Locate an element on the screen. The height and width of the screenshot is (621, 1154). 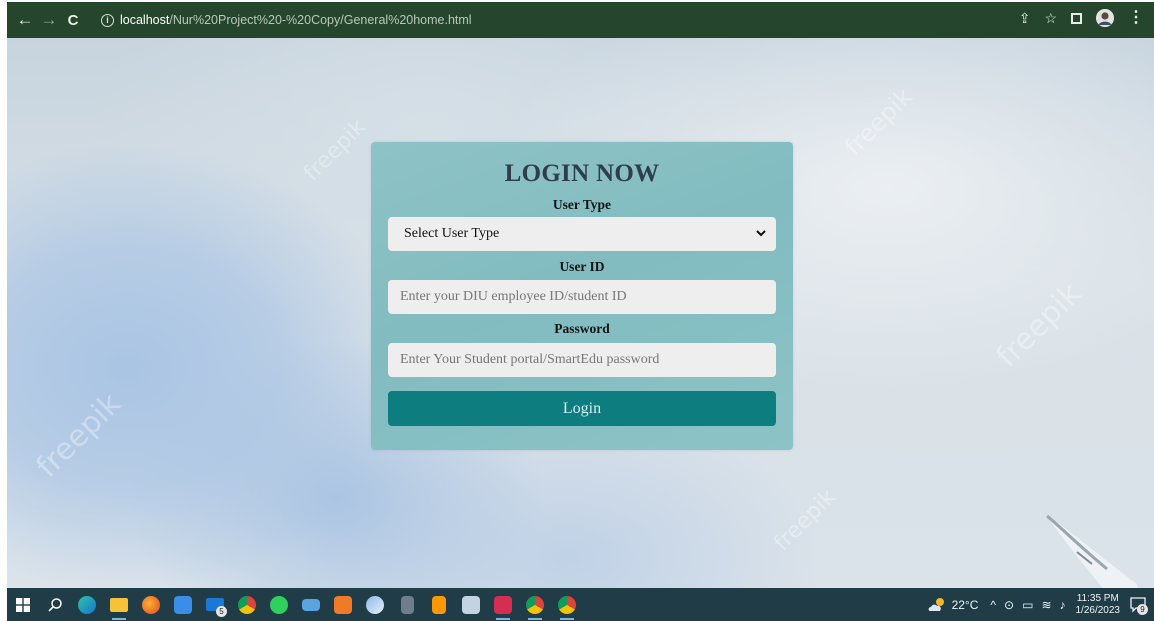
taskbar-recorder is located at coordinates (503, 604).